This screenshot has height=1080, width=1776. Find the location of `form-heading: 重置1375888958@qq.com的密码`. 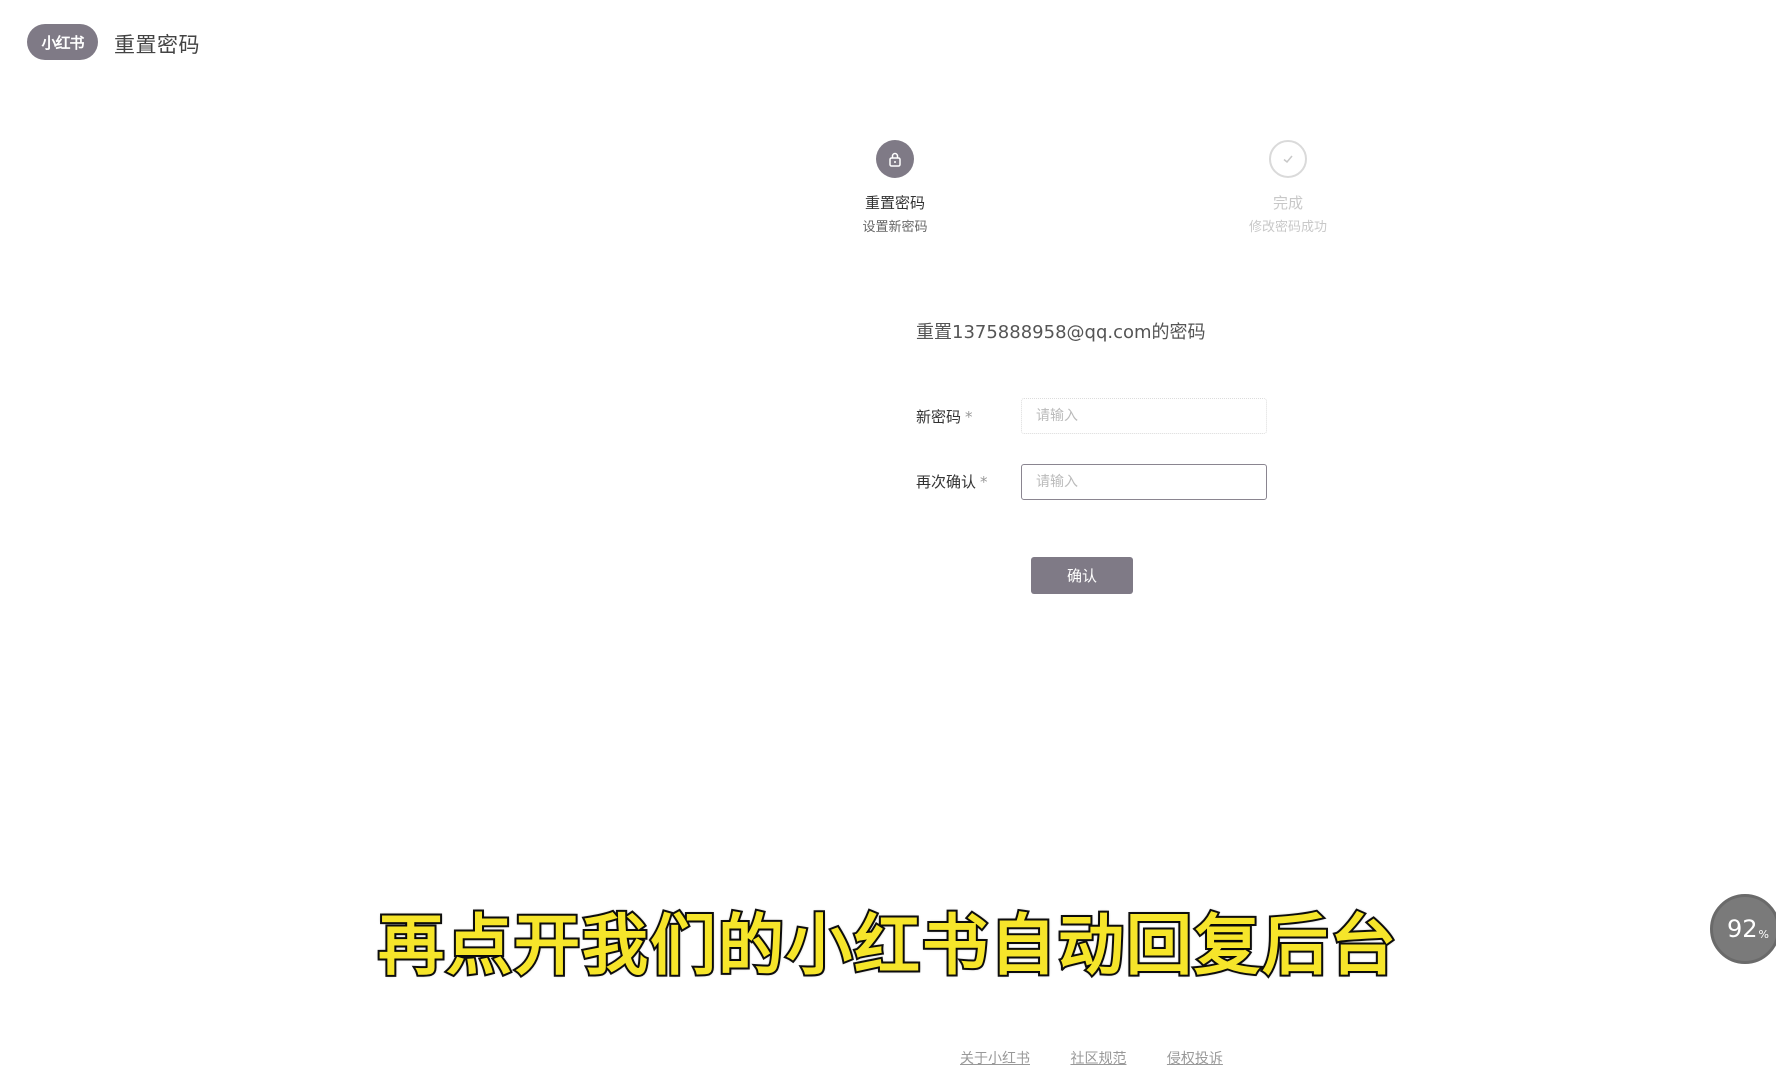

form-heading: 重置1375888958@qq.com的密码 is located at coordinates (1061, 332).